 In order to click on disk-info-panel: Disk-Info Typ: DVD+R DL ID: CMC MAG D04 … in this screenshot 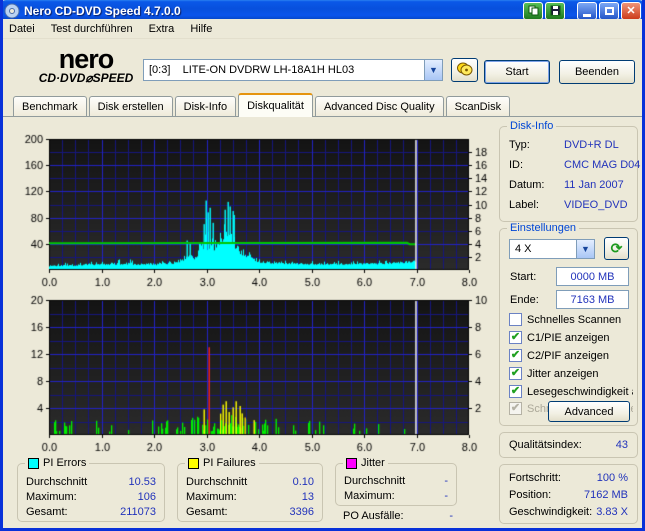, I will do `click(570, 171)`.